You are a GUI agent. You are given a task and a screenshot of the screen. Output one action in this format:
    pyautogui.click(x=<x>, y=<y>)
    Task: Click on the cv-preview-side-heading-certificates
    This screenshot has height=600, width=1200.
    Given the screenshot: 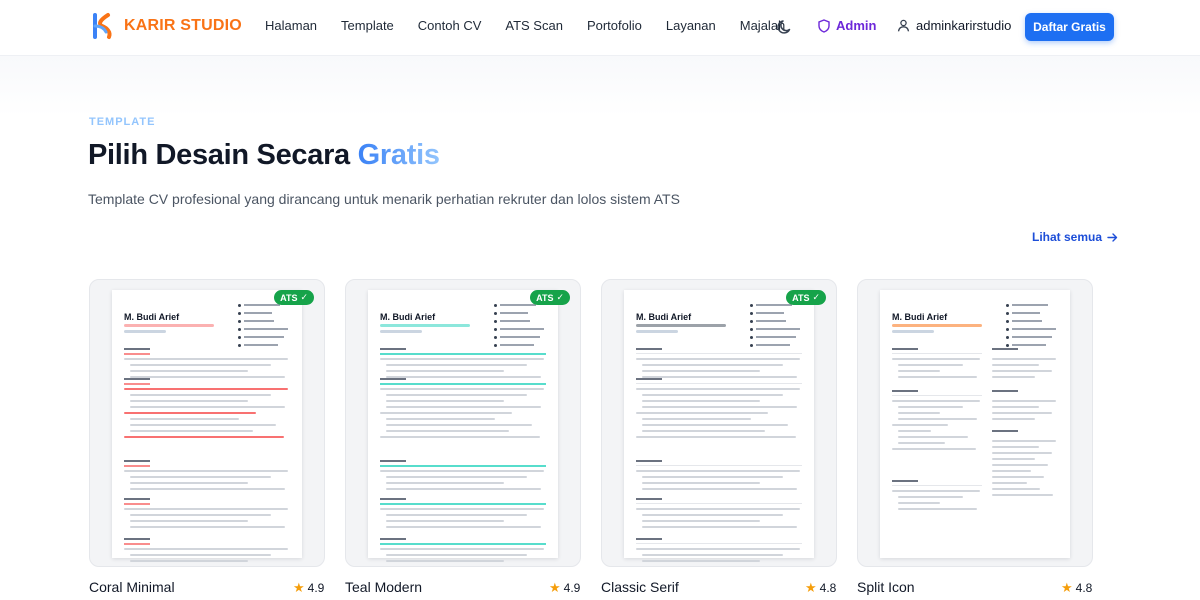 What is the action you would take?
    pyautogui.click(x=1005, y=431)
    